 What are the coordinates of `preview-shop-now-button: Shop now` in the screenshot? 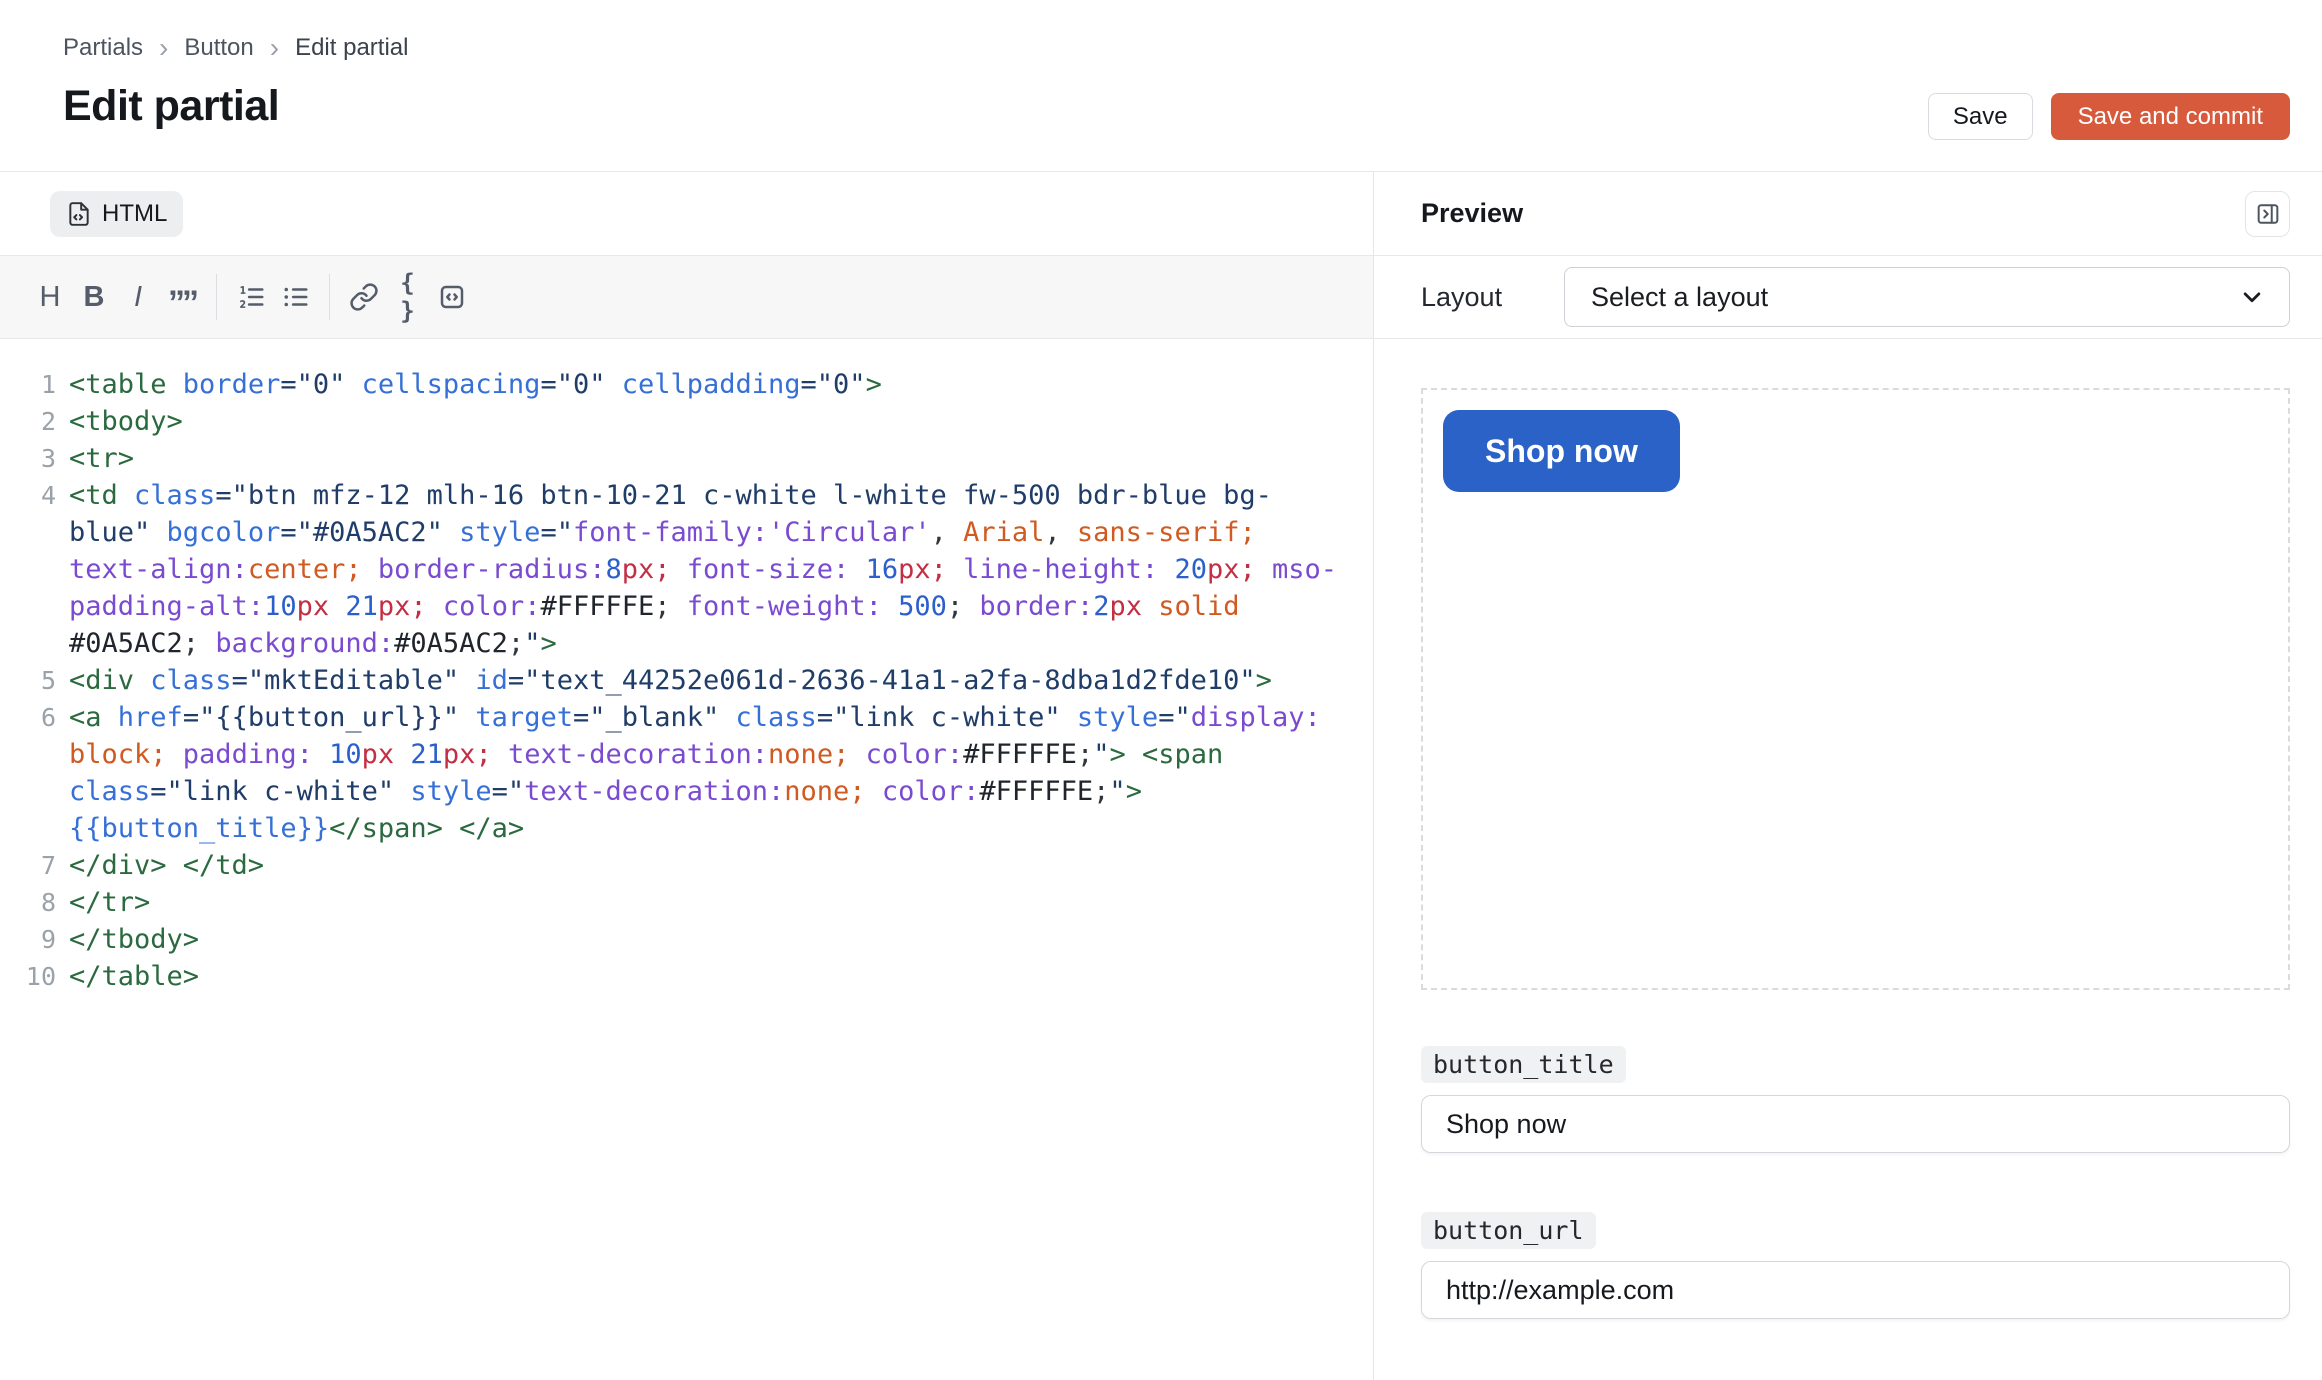 It's located at (1561, 451).